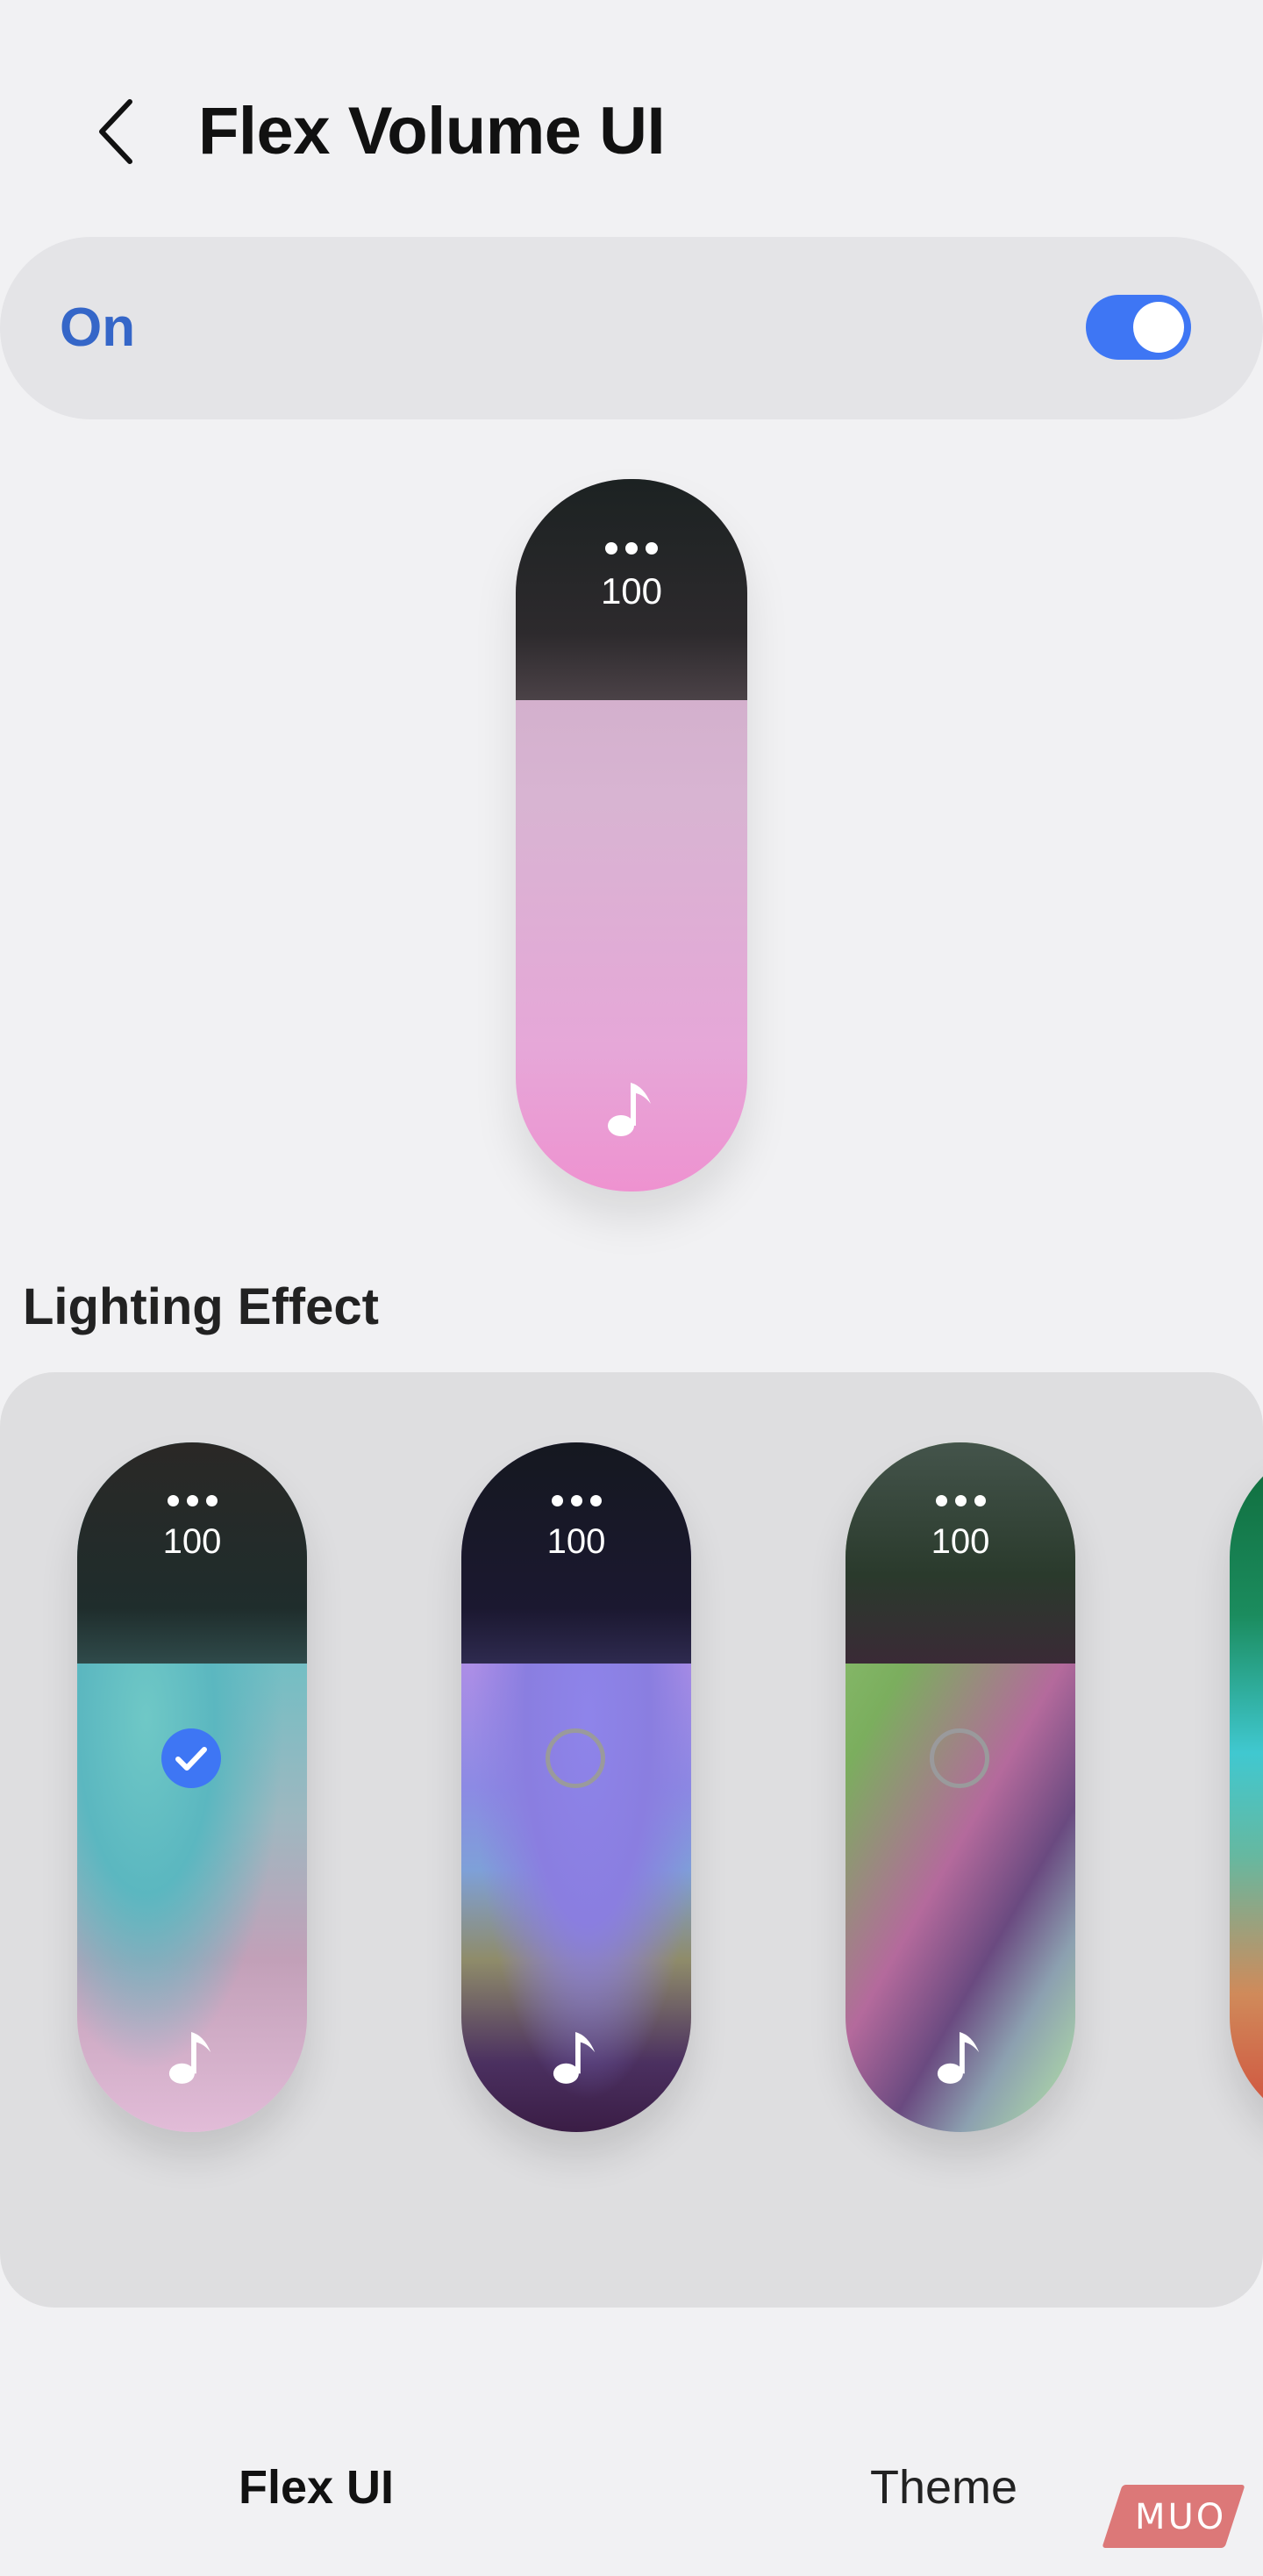 The image size is (1263, 2576). Describe the element at coordinates (201, 1306) in the screenshot. I see `lighting-effect-title: Lighting Effect` at that location.